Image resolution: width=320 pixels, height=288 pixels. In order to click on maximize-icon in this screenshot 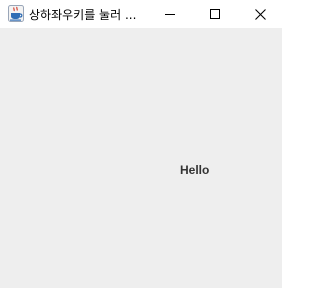, I will do `click(215, 14)`.